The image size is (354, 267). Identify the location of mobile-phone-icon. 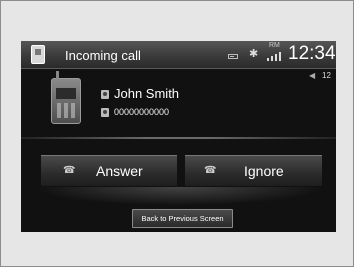
(66, 97).